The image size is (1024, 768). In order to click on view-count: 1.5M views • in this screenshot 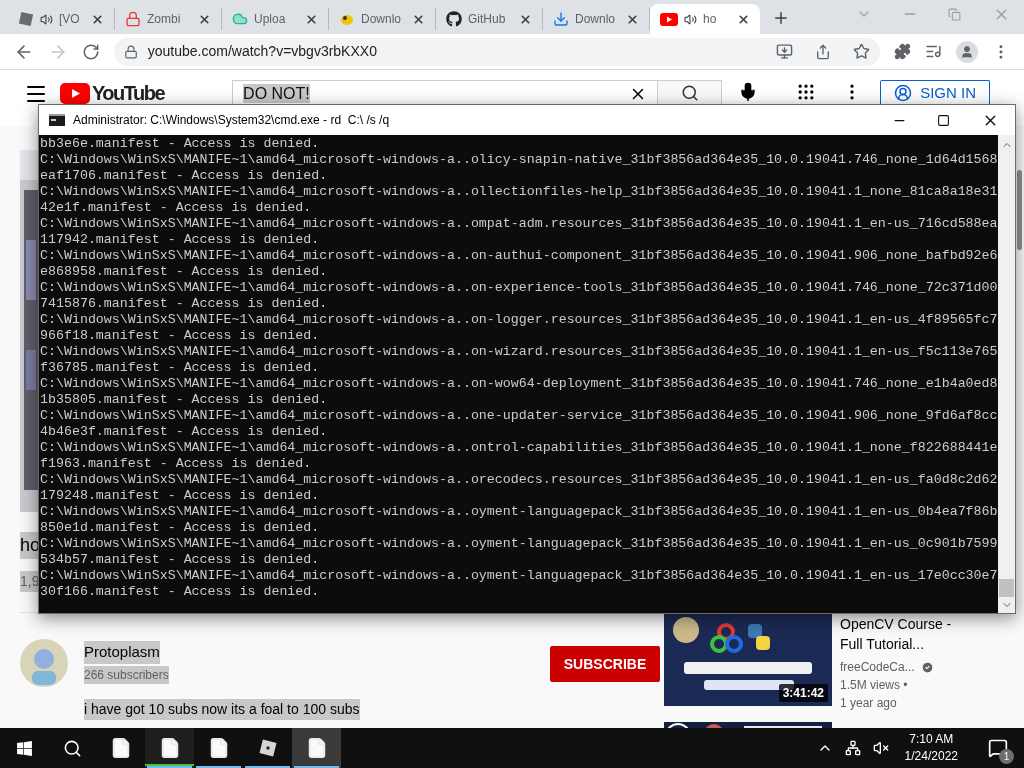, I will do `click(874, 685)`.